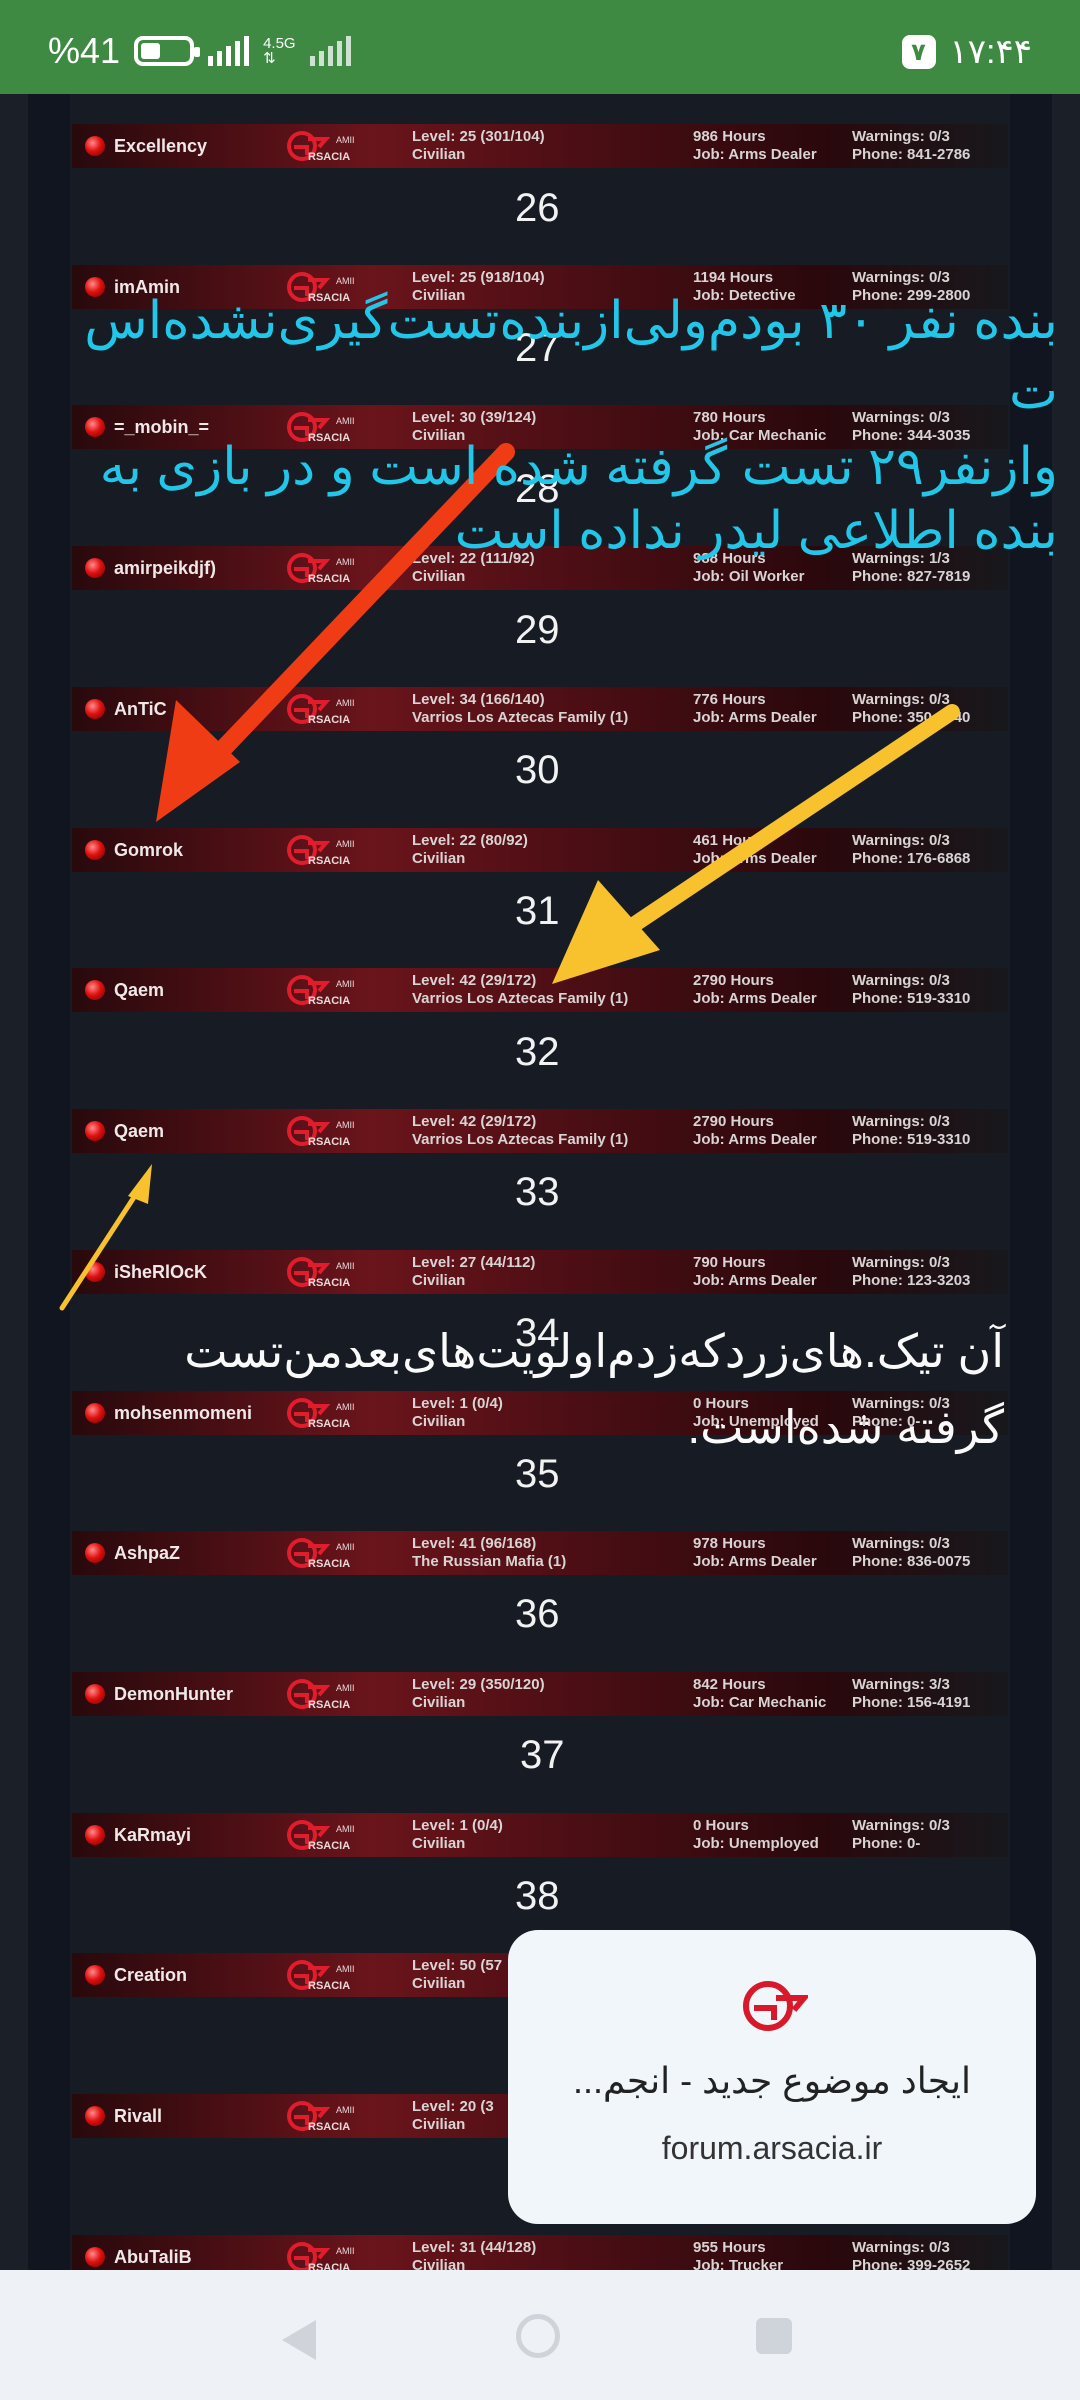  I want to click on home-icon, so click(538, 2336).